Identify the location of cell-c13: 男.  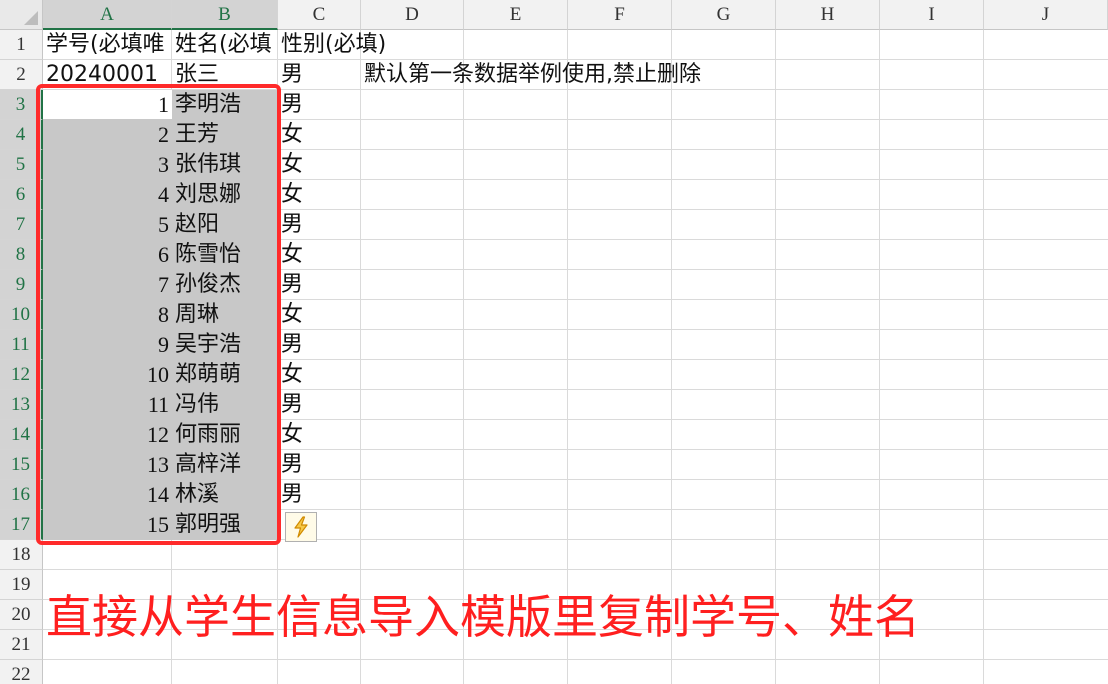
(319, 405).